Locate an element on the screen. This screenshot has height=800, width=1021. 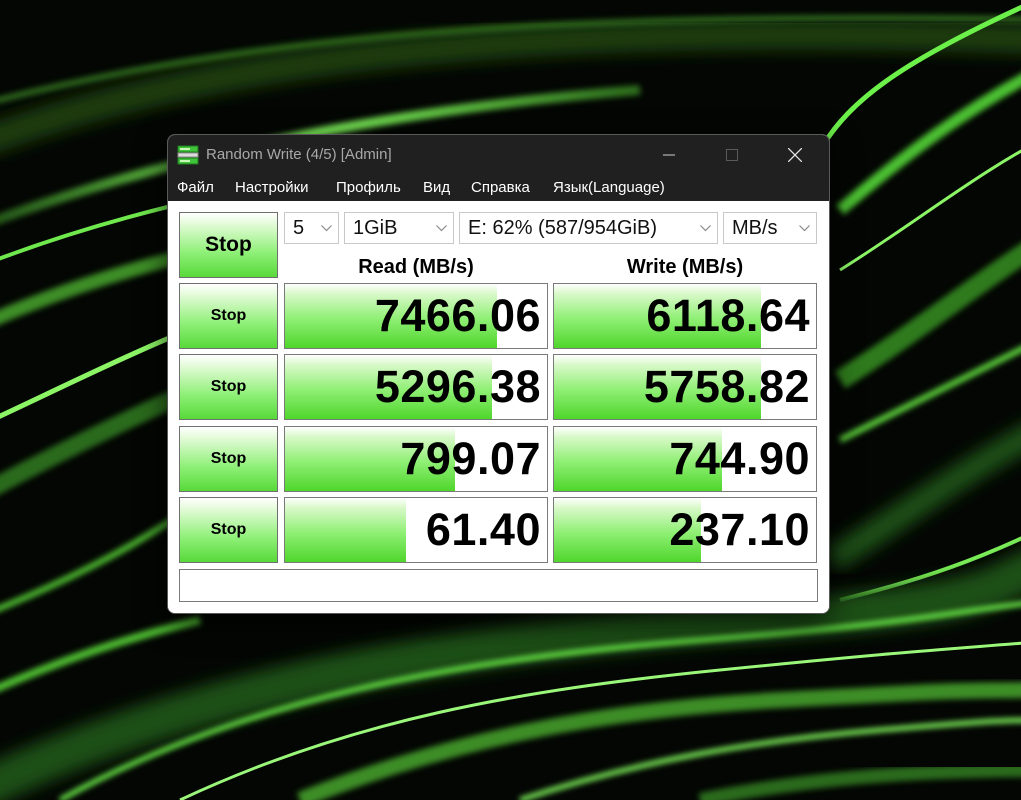
test-size-value: 1GiB is located at coordinates (375, 228).